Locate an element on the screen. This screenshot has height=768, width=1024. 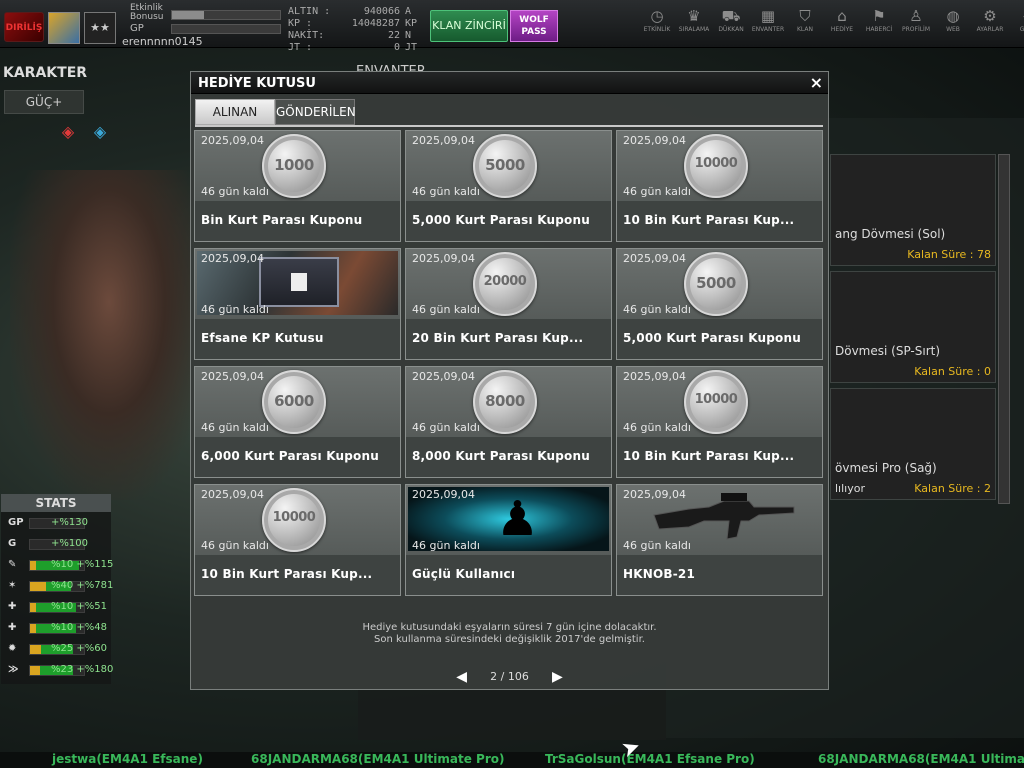
tab-gonderilen: GÖNDERİLEN is located at coordinates (315, 112).